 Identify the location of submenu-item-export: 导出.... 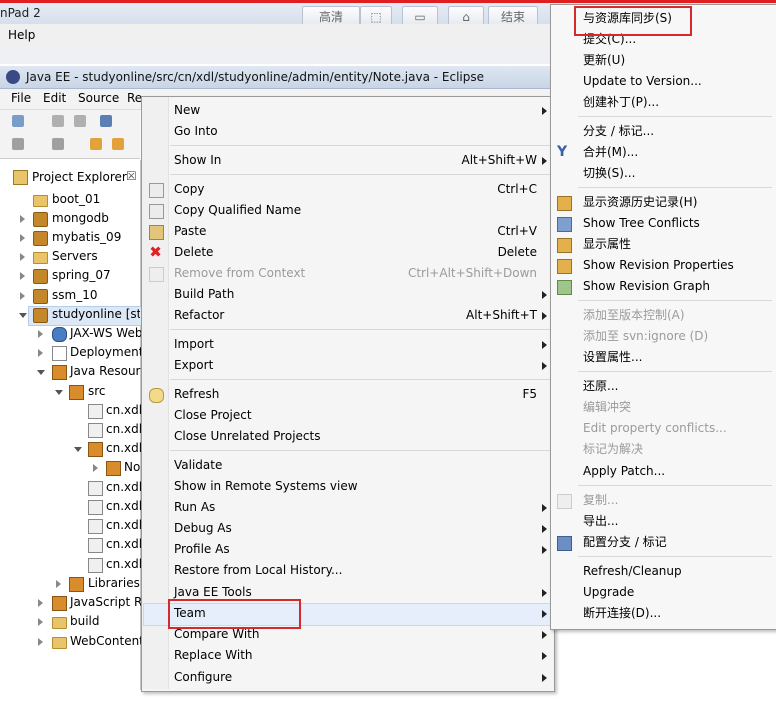
(663, 521).